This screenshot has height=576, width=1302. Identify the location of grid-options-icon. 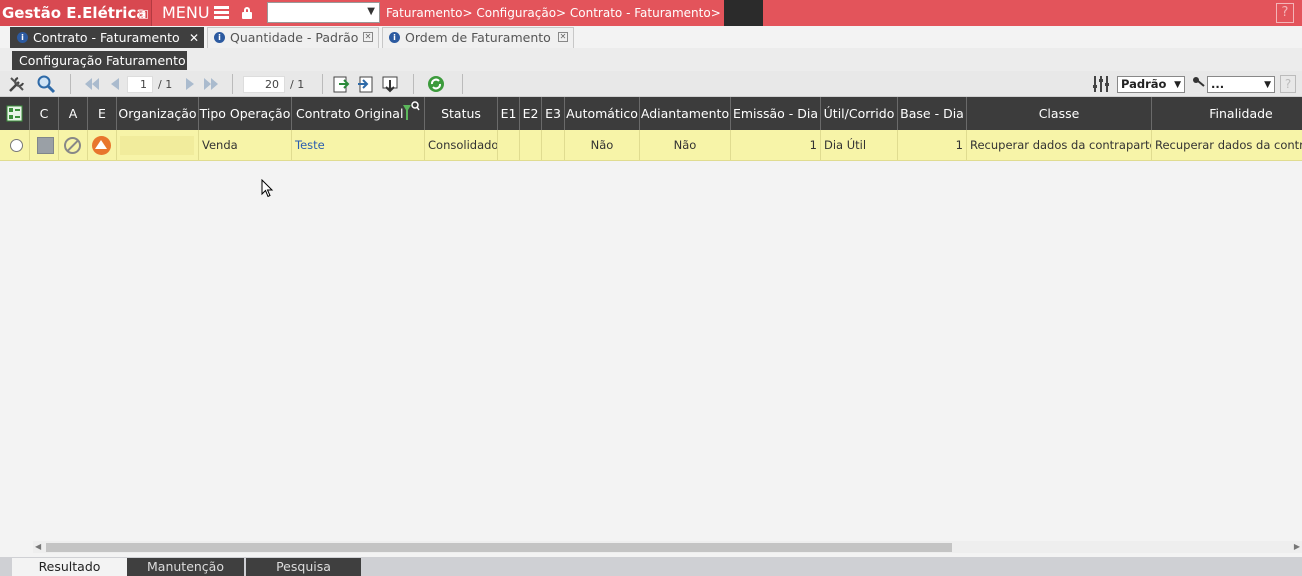
(14, 113).